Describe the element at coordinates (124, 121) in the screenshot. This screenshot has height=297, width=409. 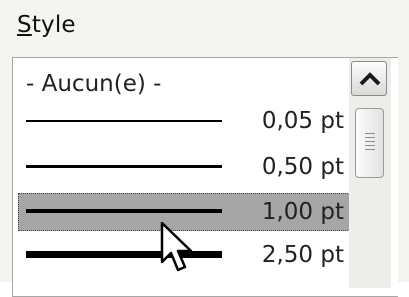
I see `line-sample-0-05pt` at that location.